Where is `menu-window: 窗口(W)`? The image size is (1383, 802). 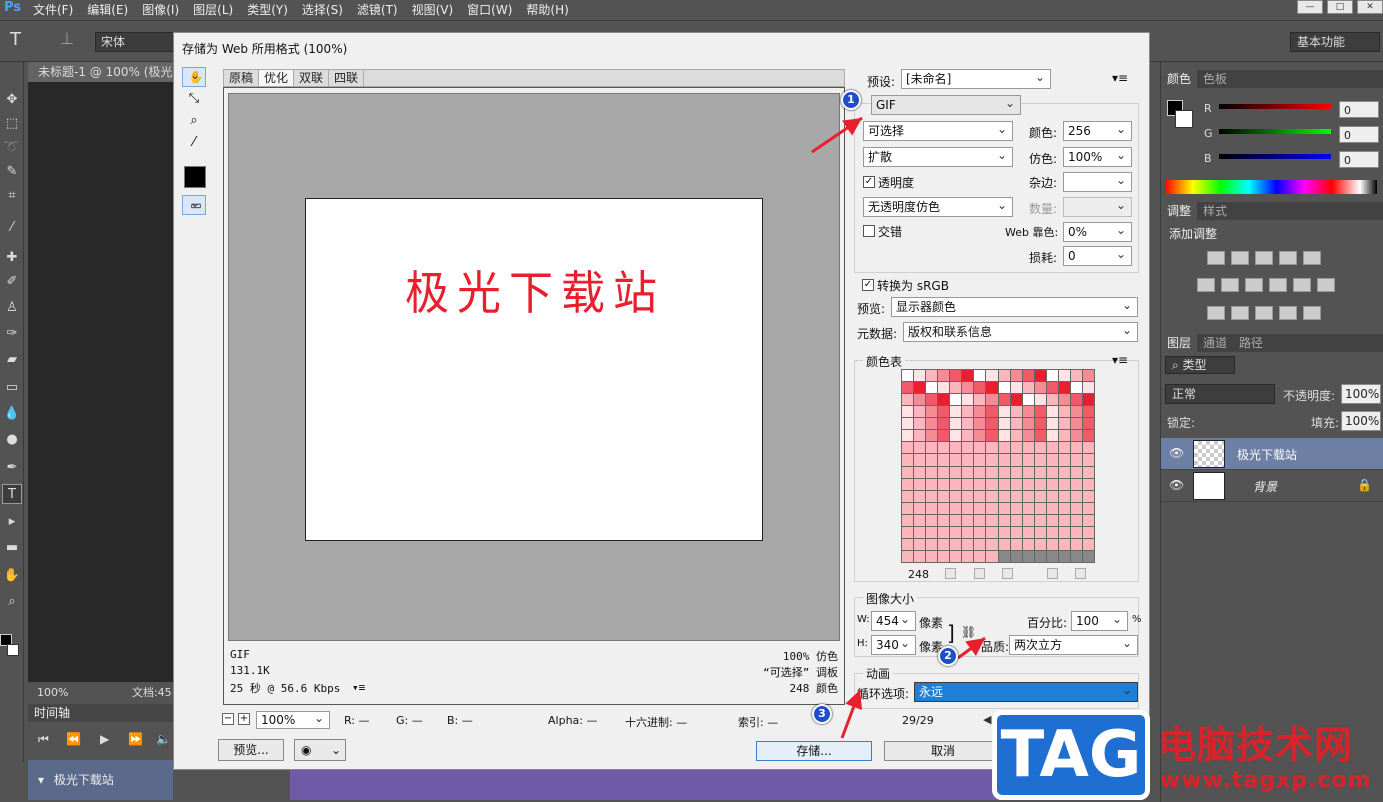 menu-window: 窗口(W) is located at coordinates (489, 10).